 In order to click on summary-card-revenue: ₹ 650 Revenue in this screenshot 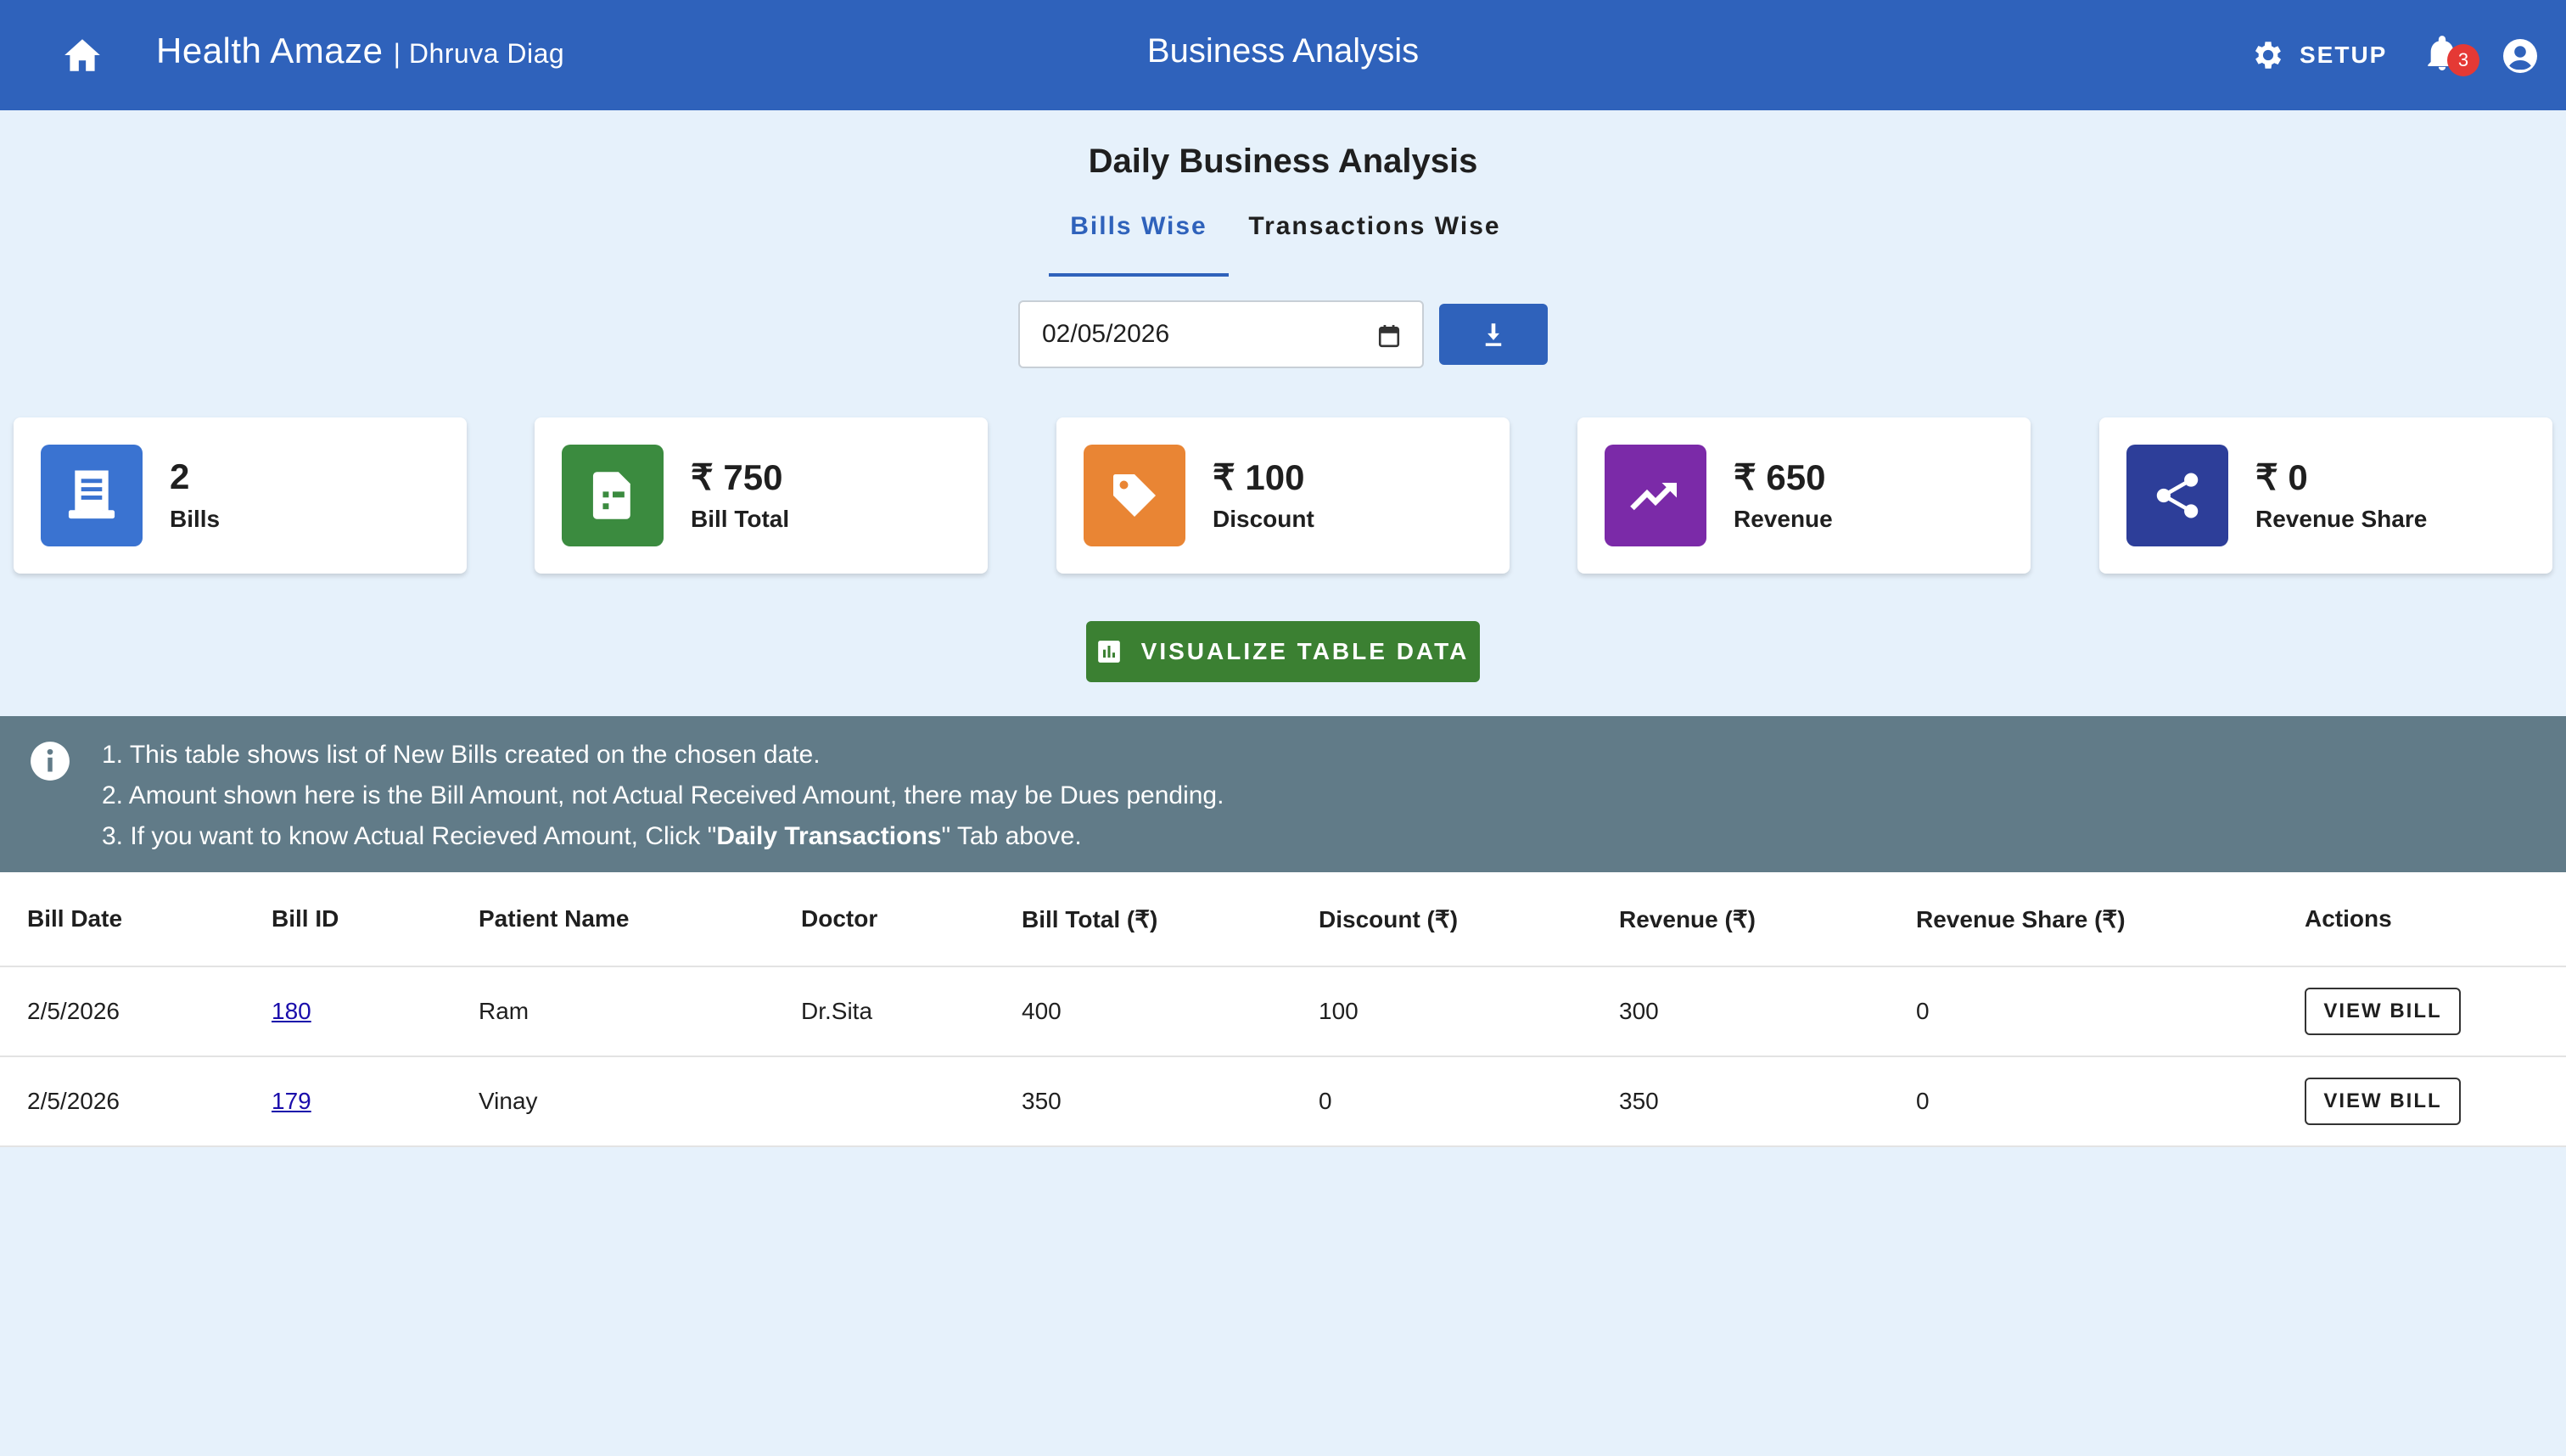, I will do `click(1804, 496)`.